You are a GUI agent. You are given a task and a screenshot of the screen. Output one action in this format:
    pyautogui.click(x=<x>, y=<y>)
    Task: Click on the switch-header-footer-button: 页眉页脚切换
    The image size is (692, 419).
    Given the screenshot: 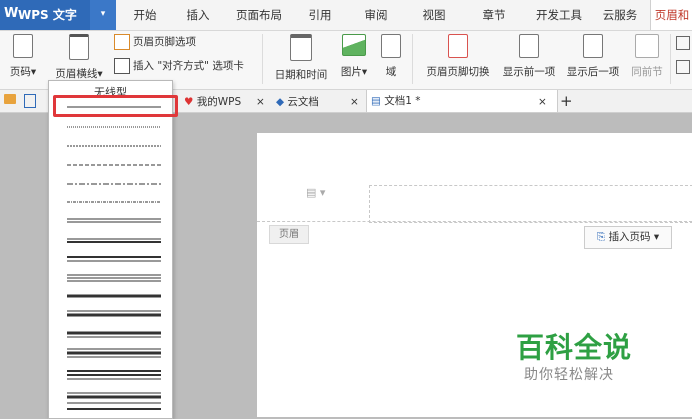 What is the action you would take?
    pyautogui.click(x=458, y=56)
    